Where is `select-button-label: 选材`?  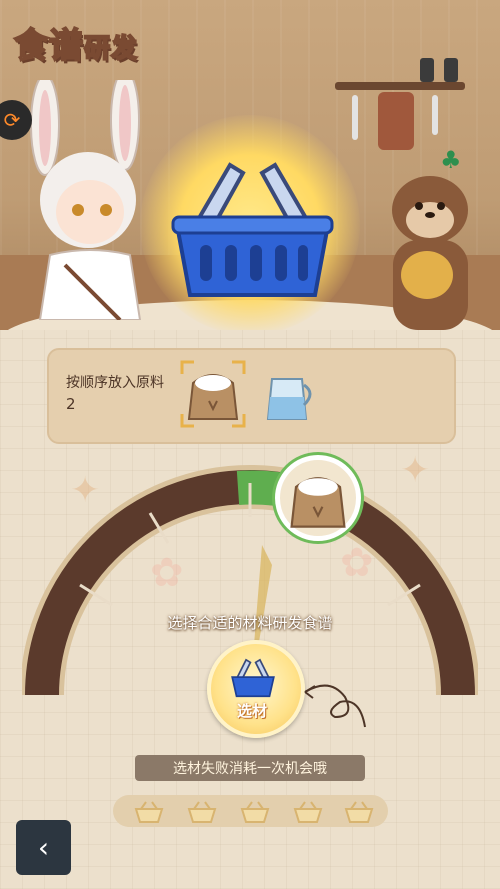
select-button-label: 选材 is located at coordinates (251, 711).